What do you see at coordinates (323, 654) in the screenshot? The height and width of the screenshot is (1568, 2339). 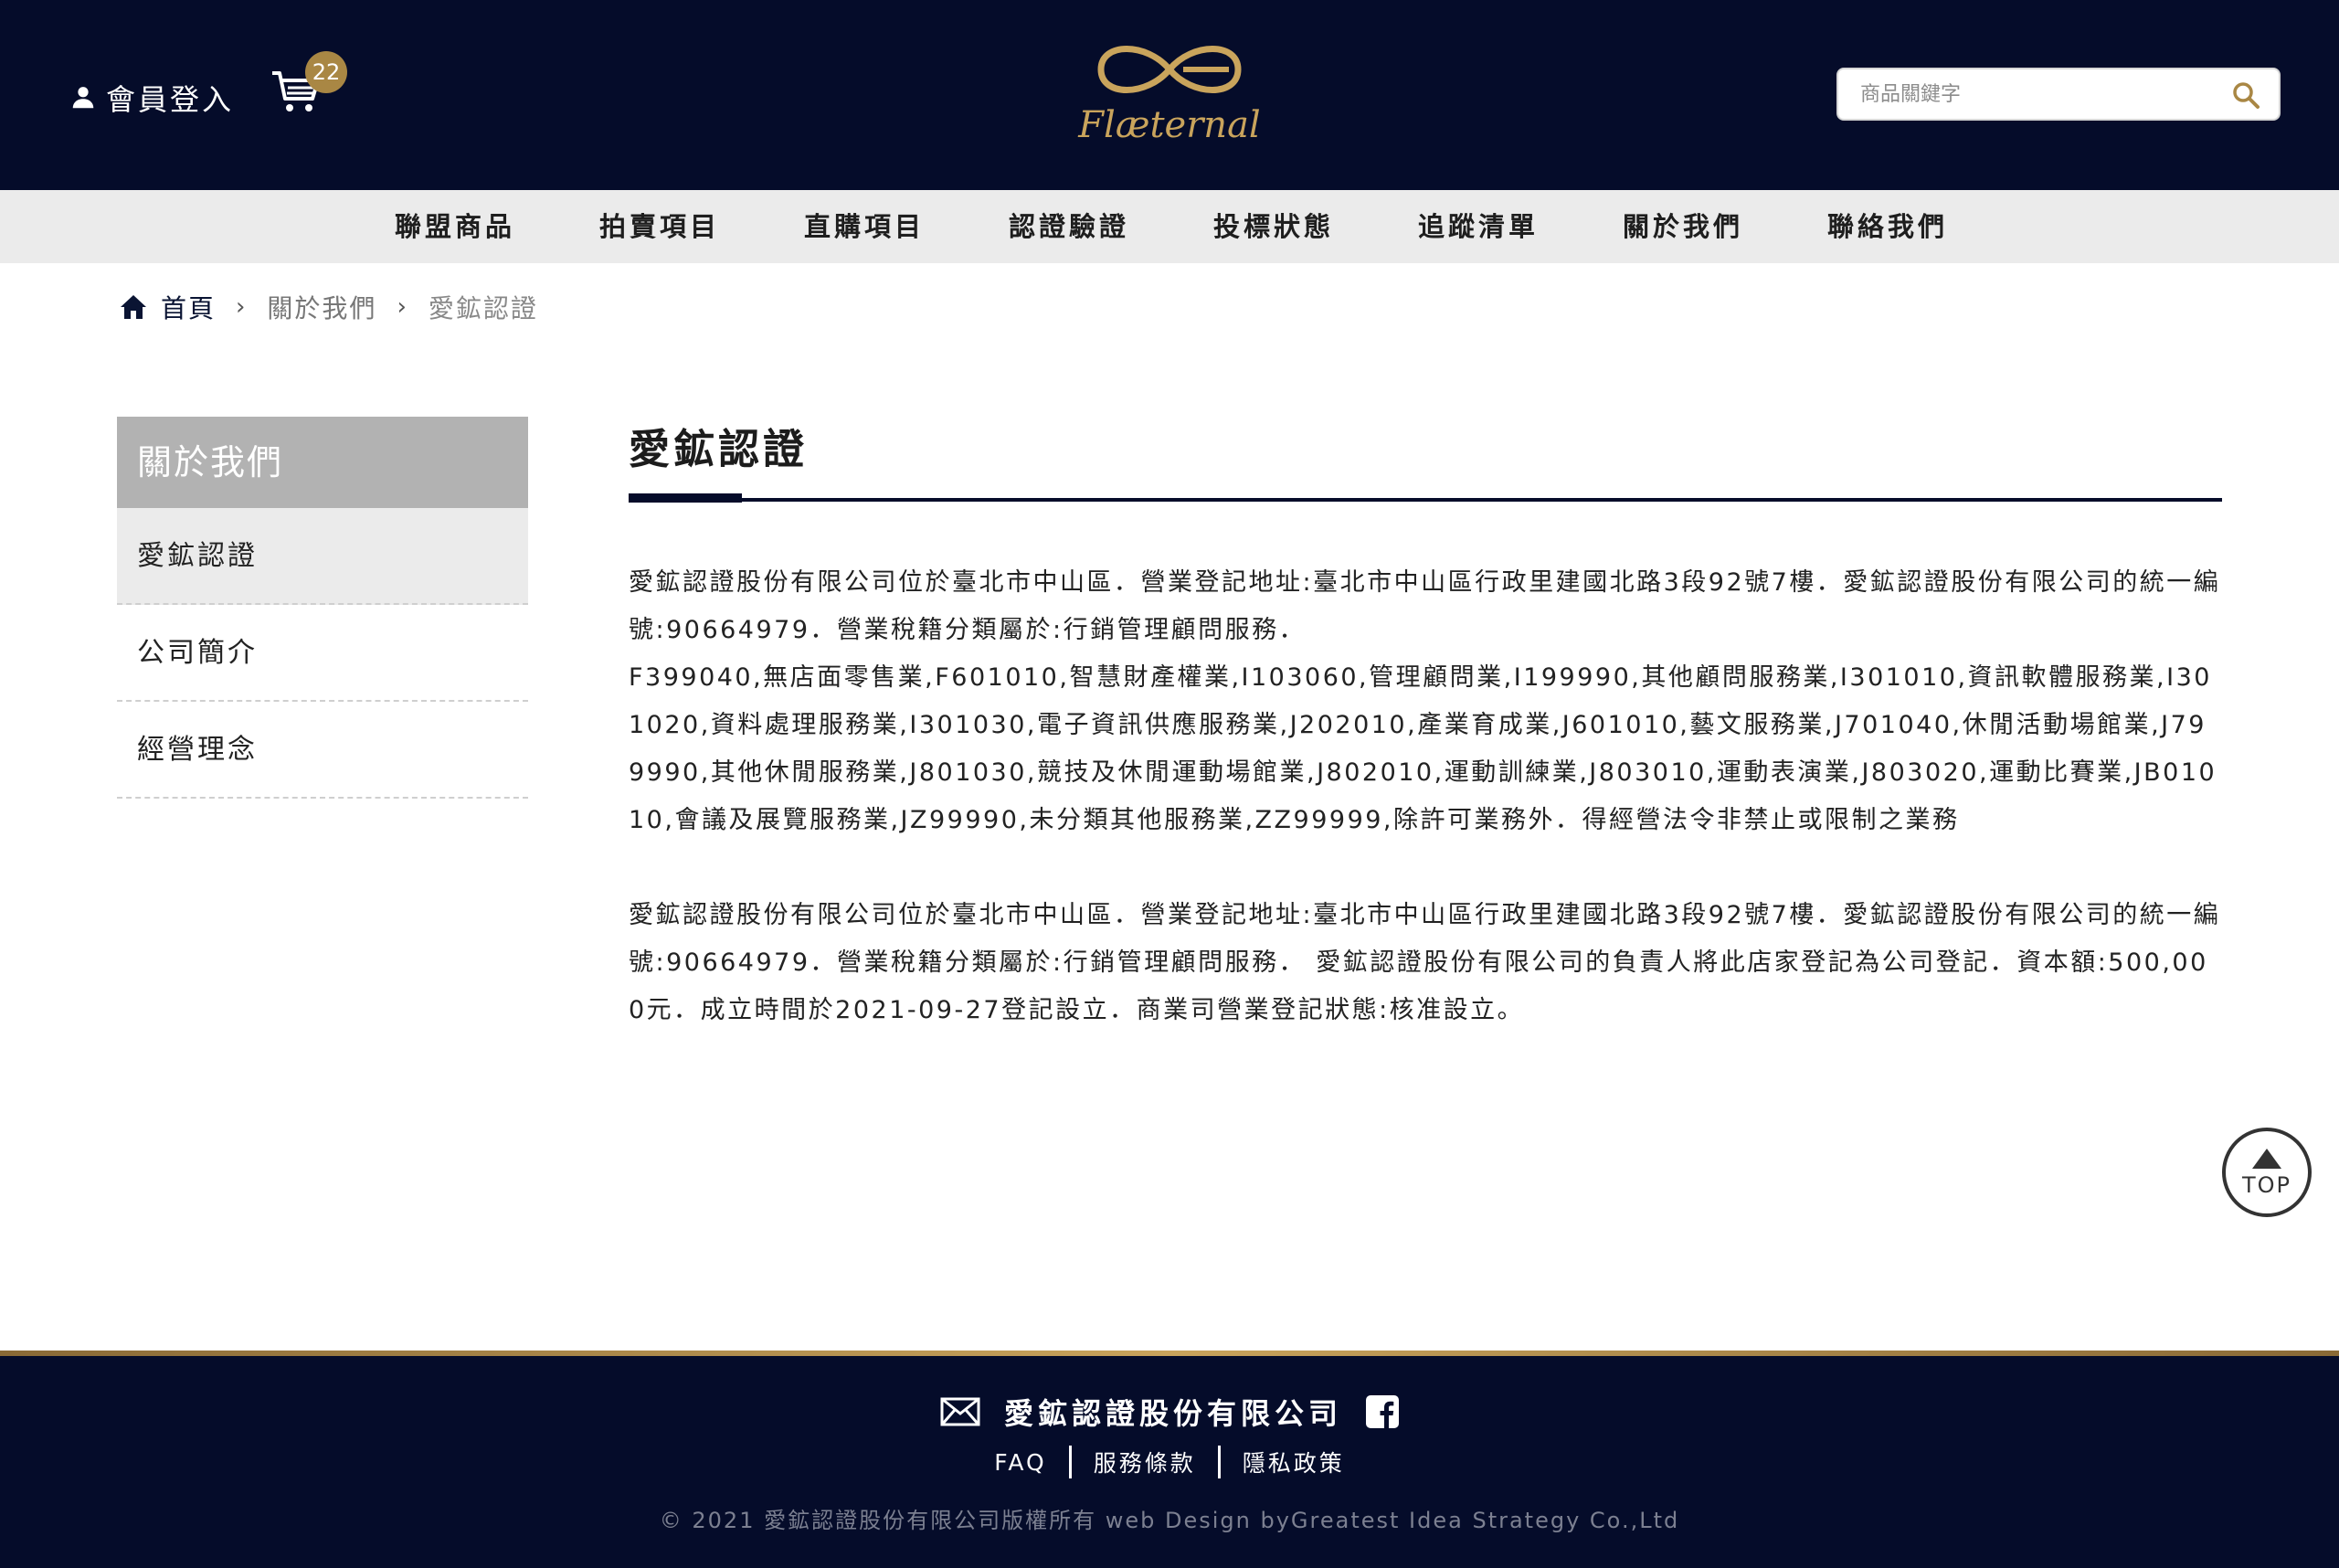 I see `sidebar-item-company-profile: 公司簡介` at bounding box center [323, 654].